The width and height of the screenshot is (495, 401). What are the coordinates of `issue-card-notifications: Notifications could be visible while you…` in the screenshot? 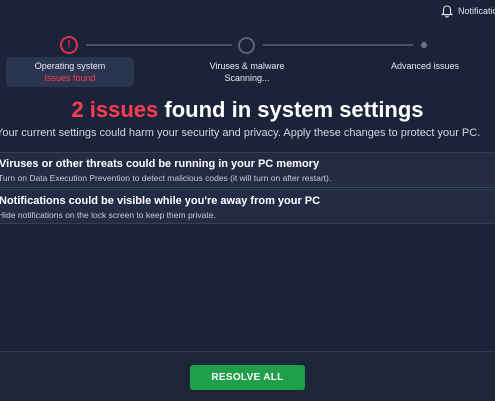 It's located at (247, 206).